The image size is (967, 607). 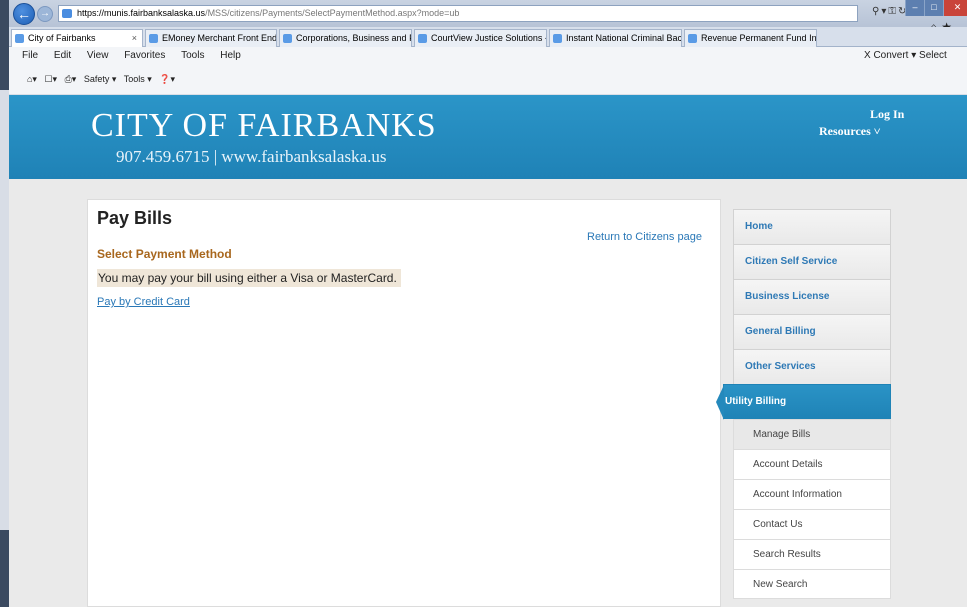 I want to click on login-link: Log In, so click(x=887, y=114).